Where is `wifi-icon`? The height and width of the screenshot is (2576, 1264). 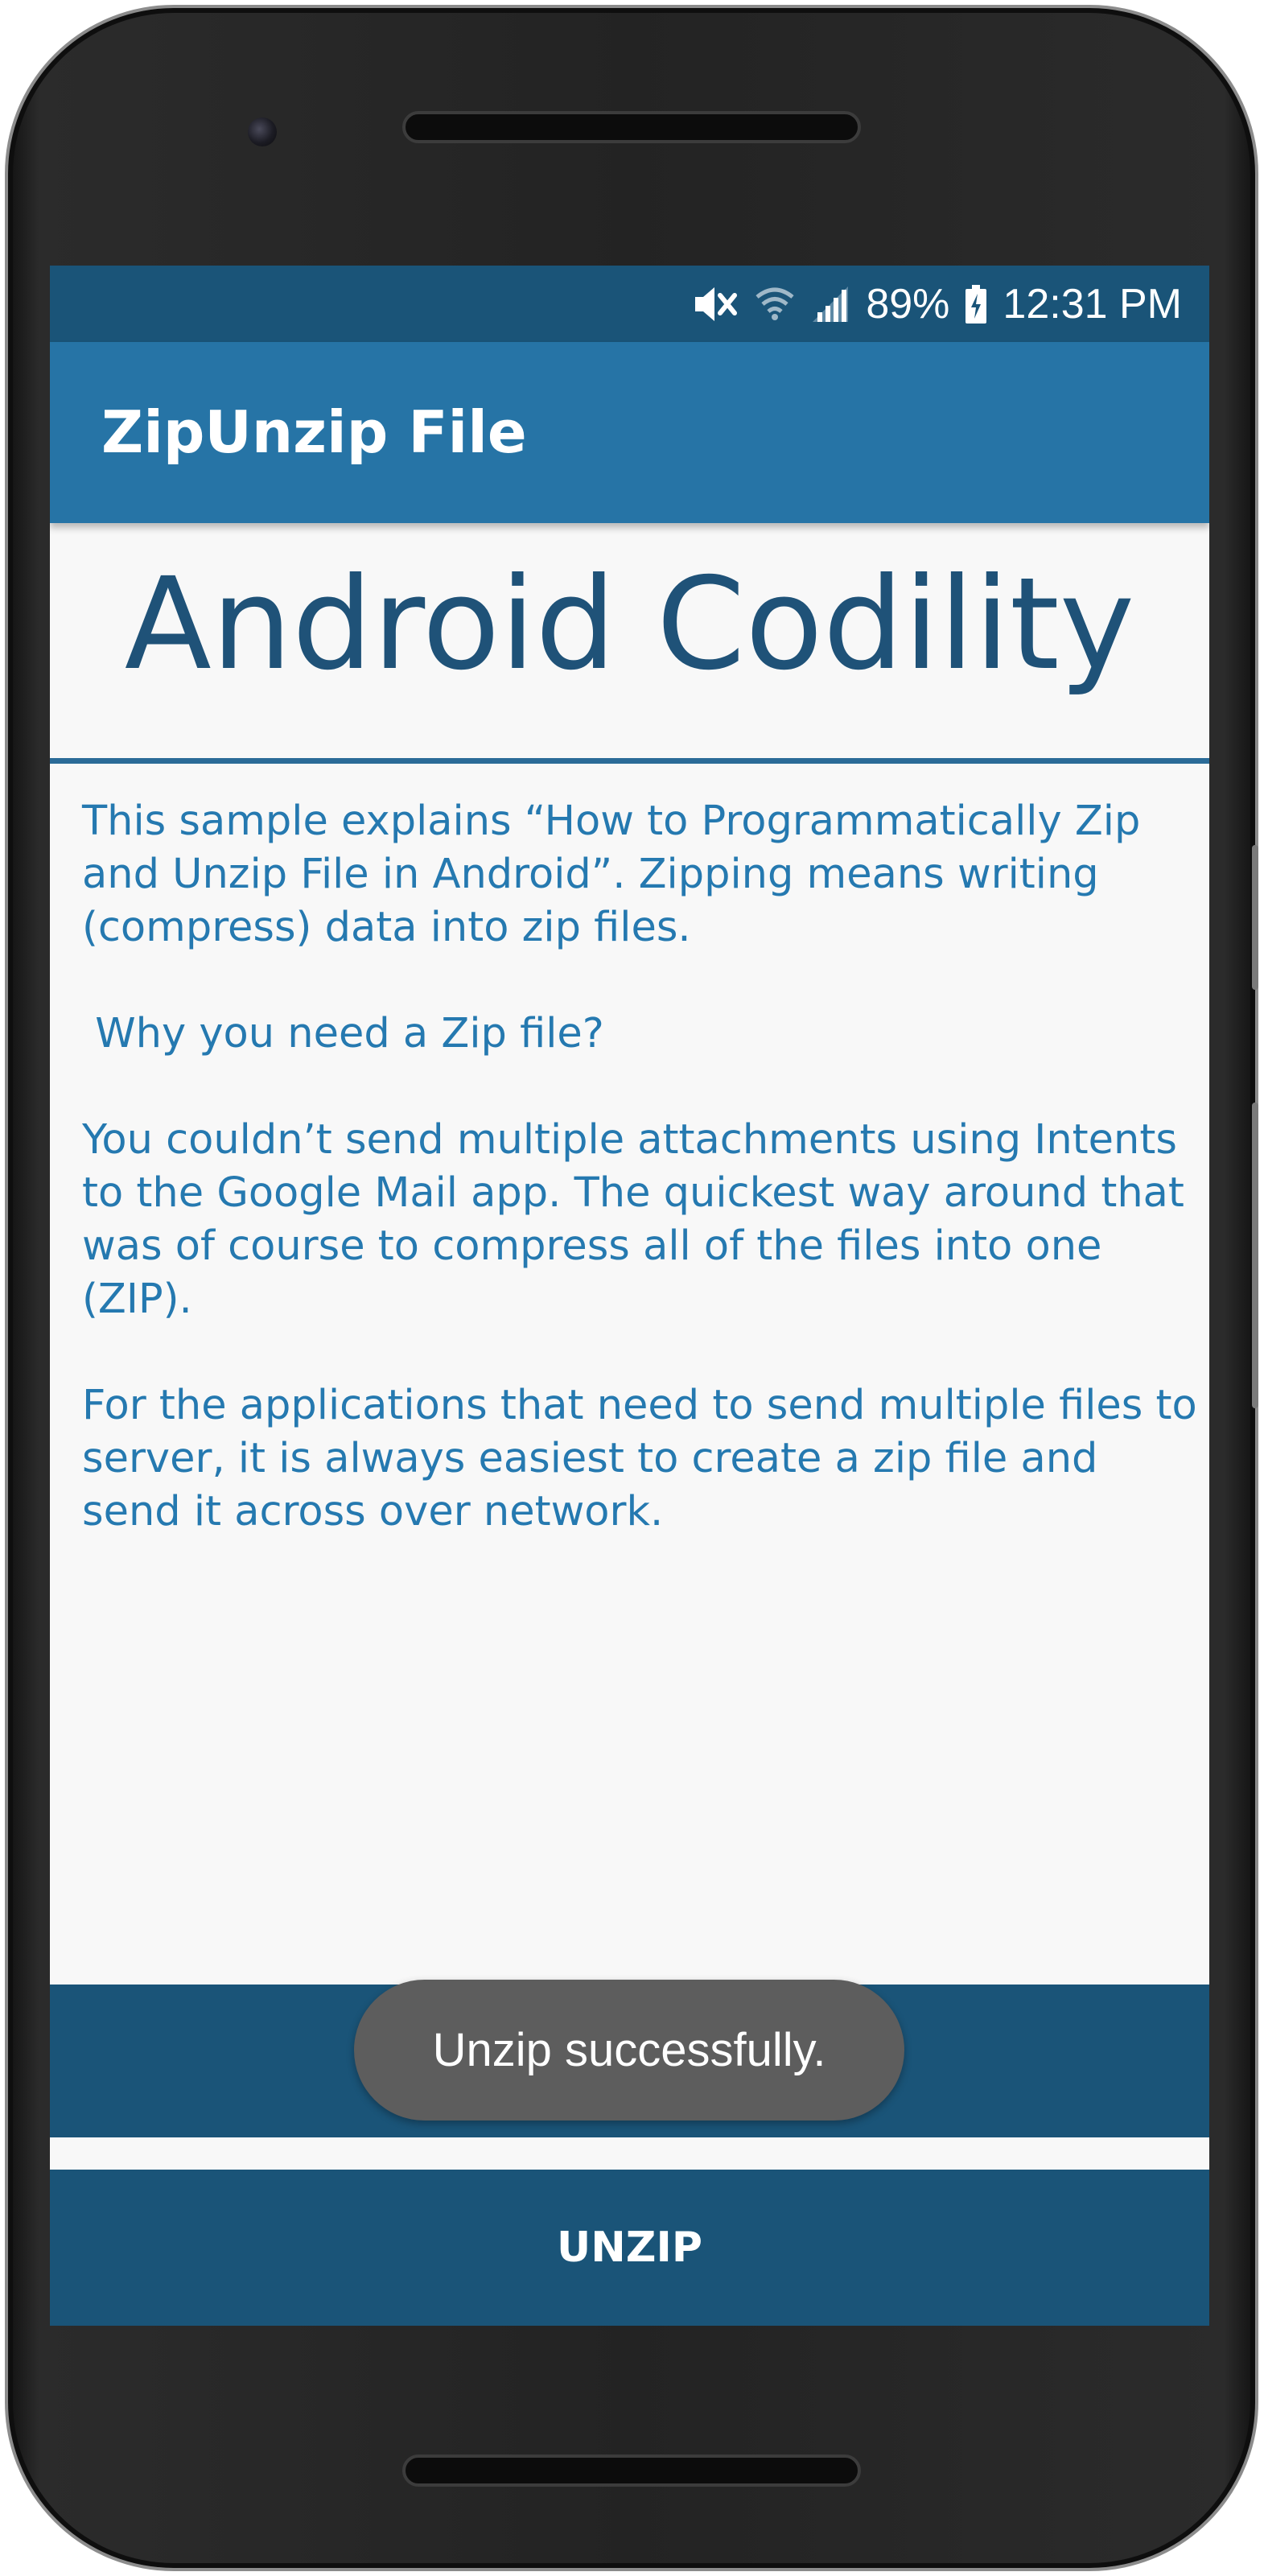
wifi-icon is located at coordinates (775, 304).